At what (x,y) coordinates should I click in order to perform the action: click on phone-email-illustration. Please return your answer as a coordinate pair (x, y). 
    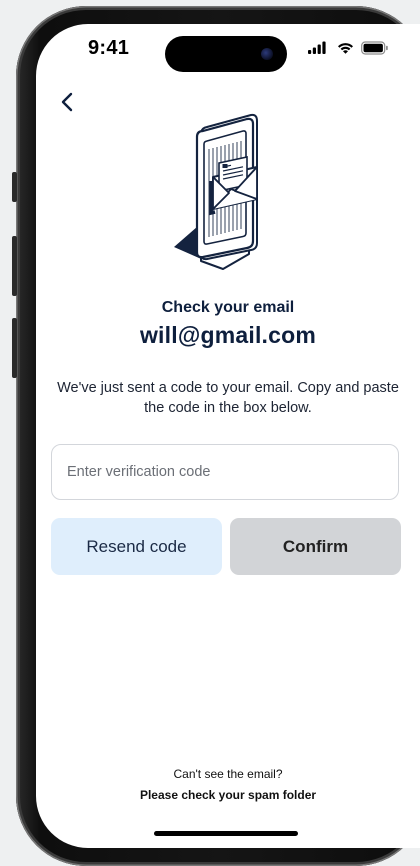
    Looking at the image, I should click on (216, 191).